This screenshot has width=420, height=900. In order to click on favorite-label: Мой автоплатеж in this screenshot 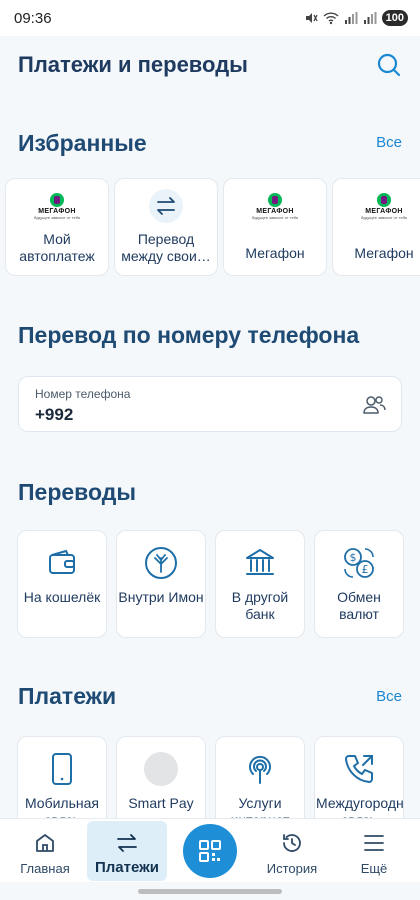, I will do `click(57, 247)`.